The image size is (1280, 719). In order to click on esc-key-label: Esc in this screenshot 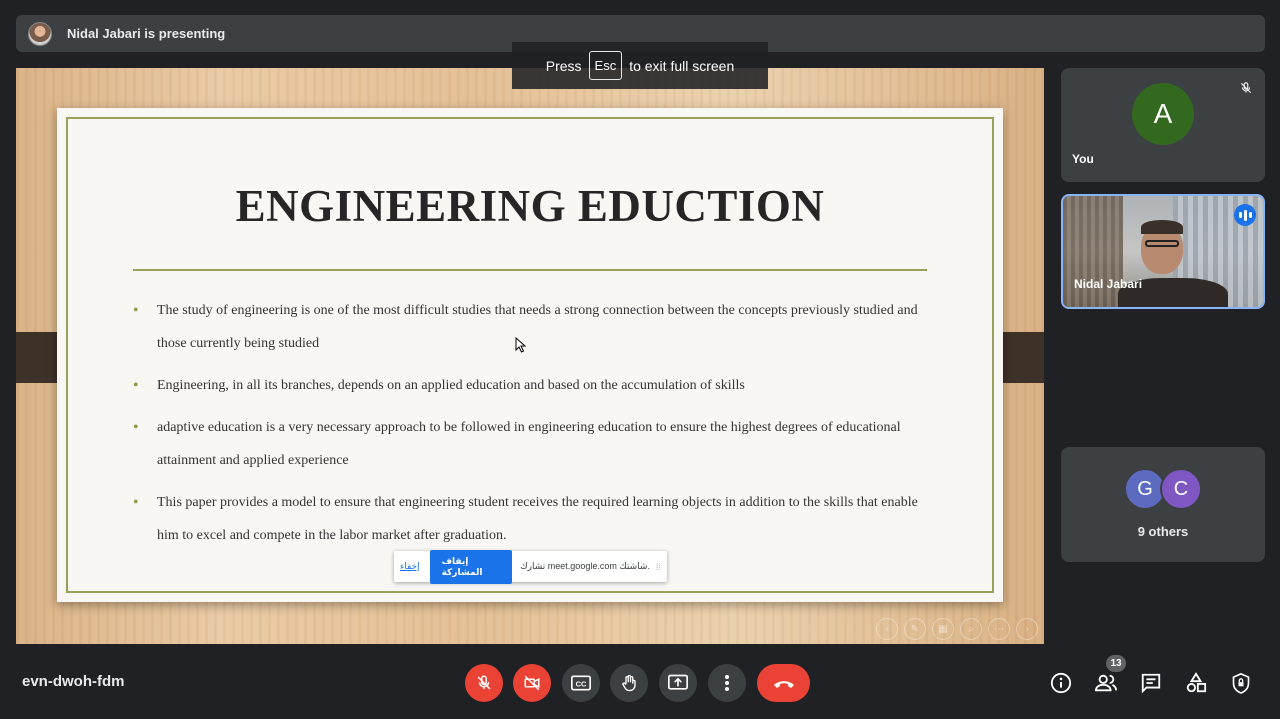, I will do `click(605, 65)`.